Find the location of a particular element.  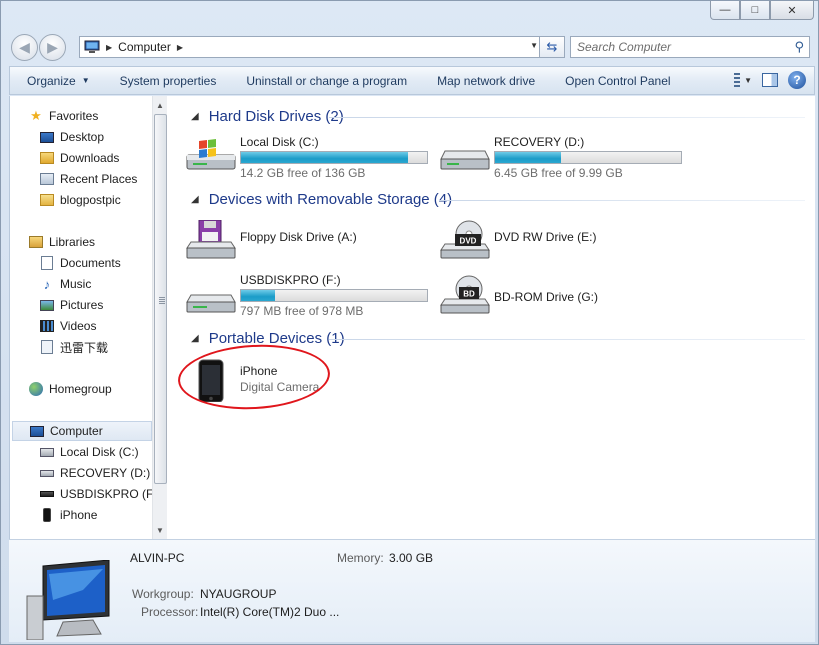

drive-name: RECOVERY (D:) is located at coordinates (539, 142).